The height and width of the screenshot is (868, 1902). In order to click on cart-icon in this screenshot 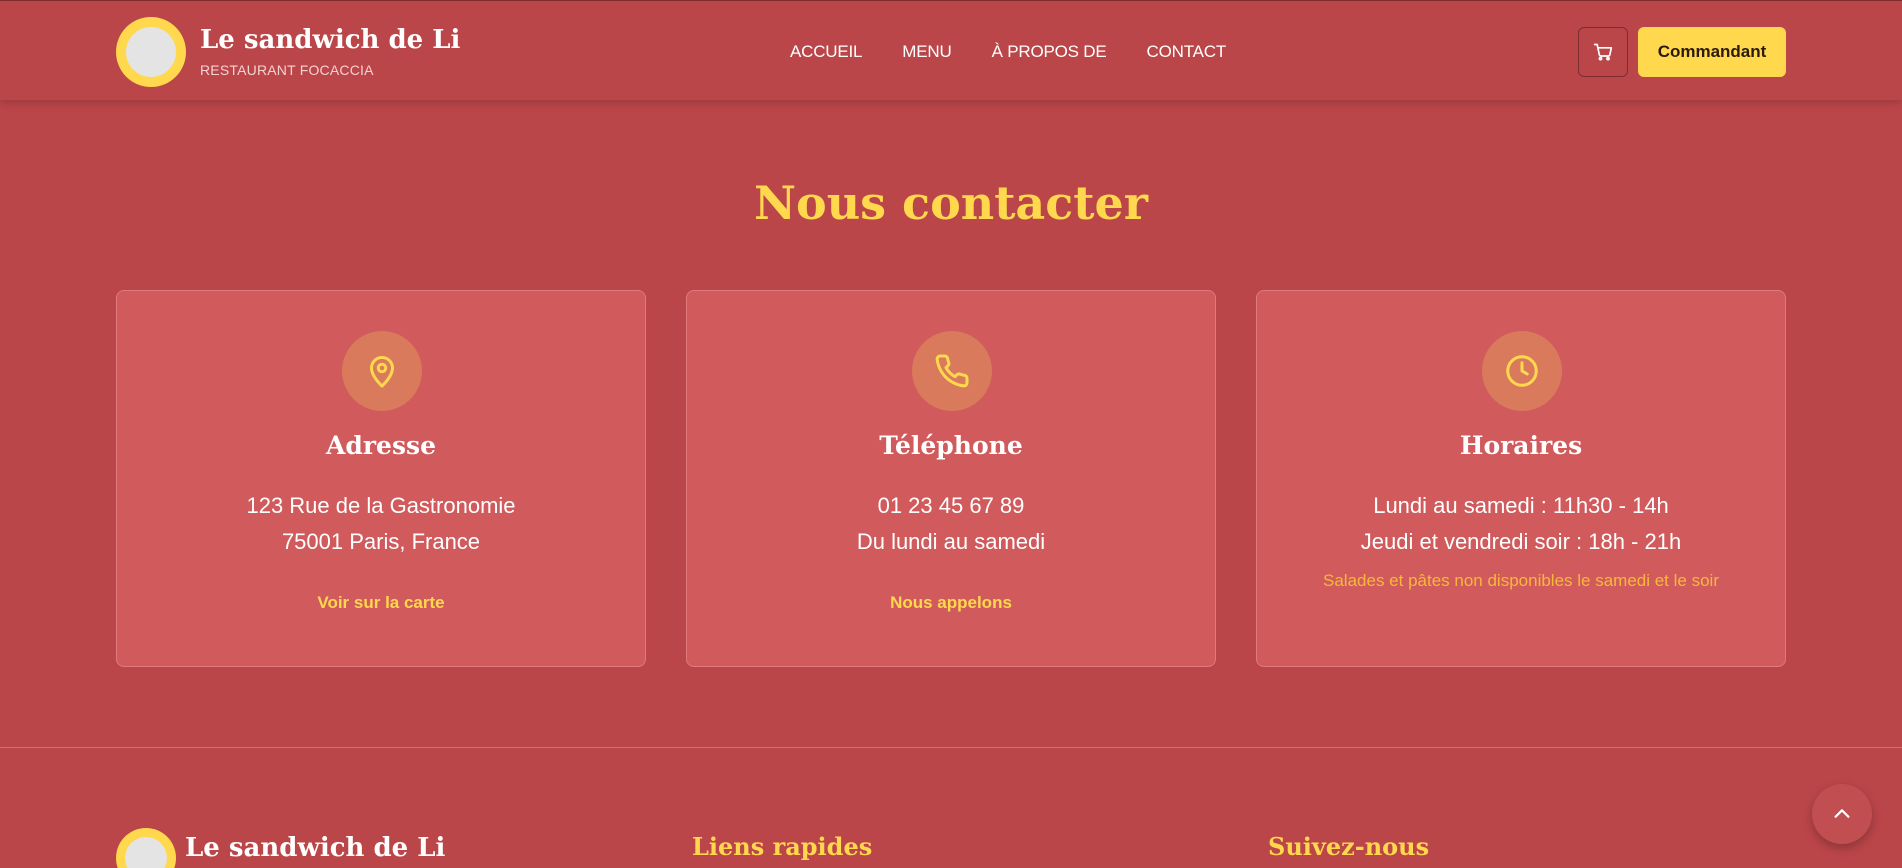, I will do `click(1603, 52)`.